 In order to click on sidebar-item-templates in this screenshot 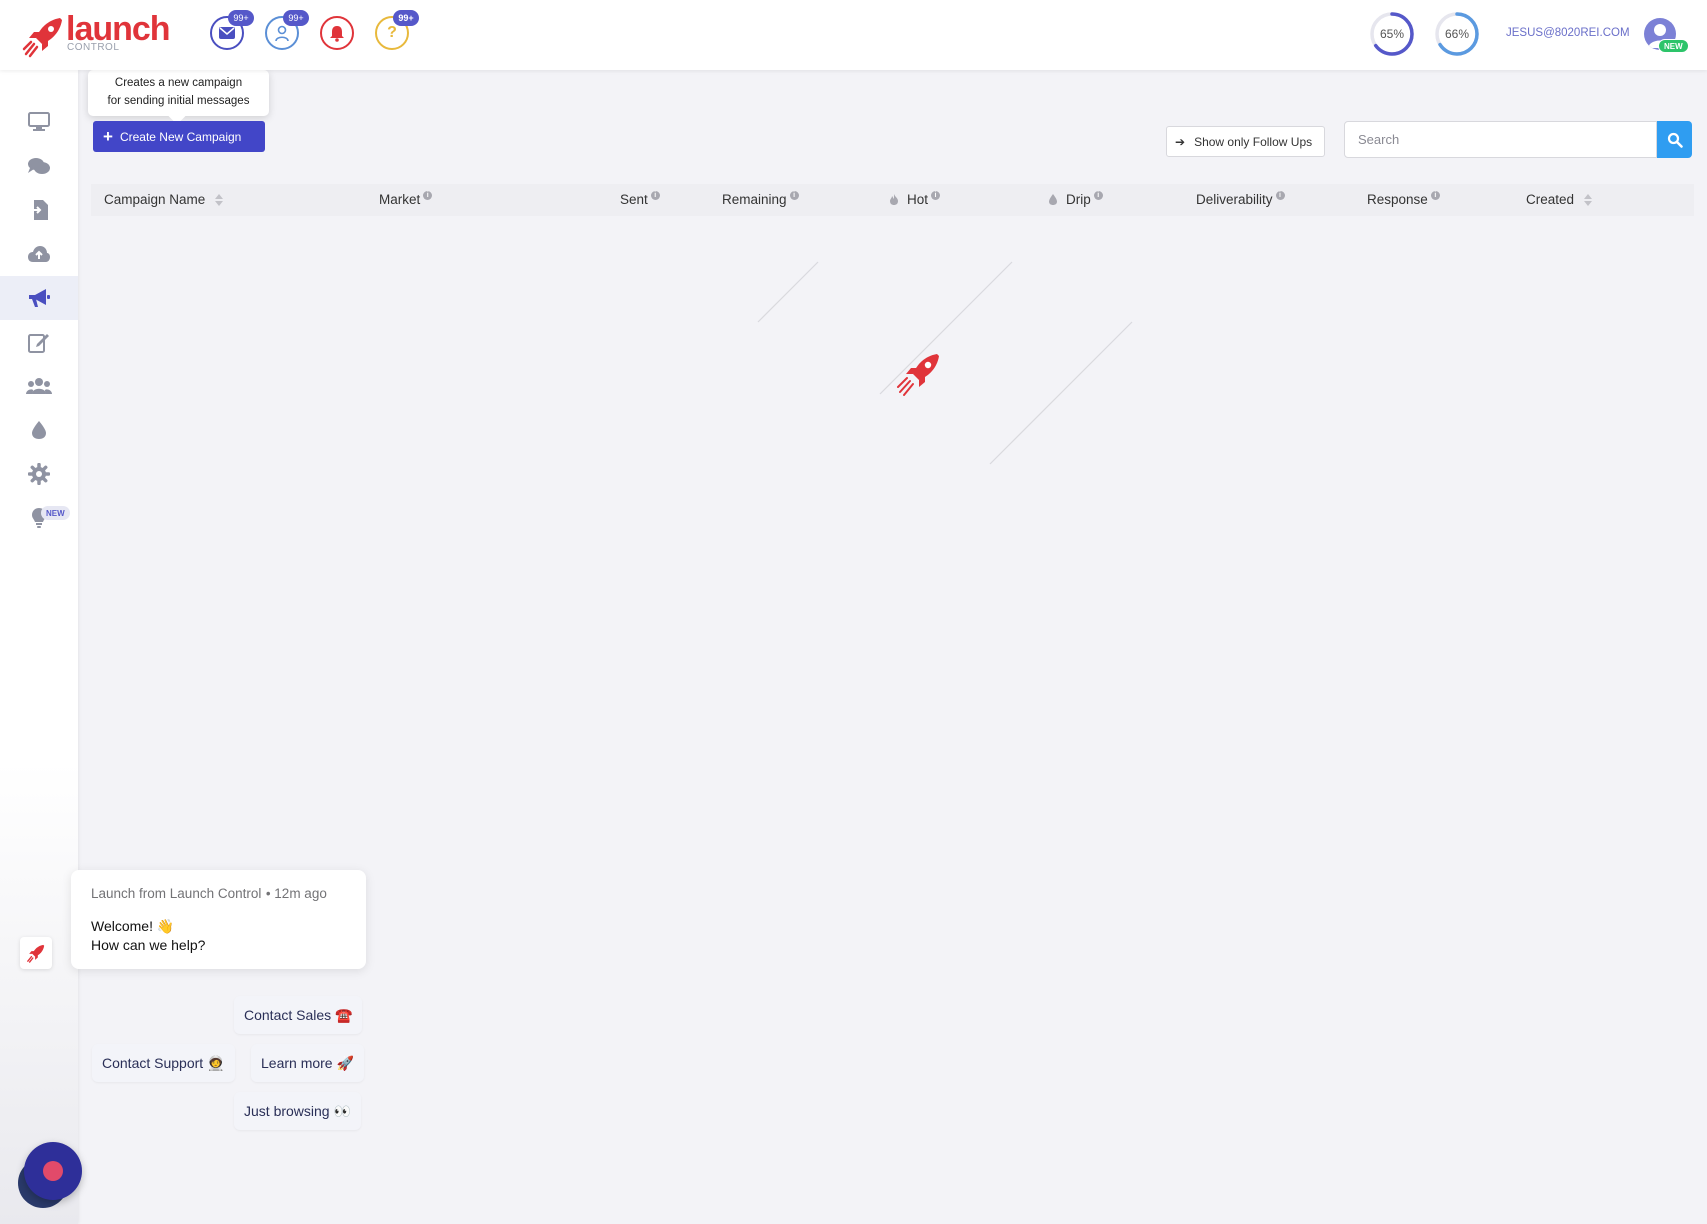, I will do `click(39, 342)`.